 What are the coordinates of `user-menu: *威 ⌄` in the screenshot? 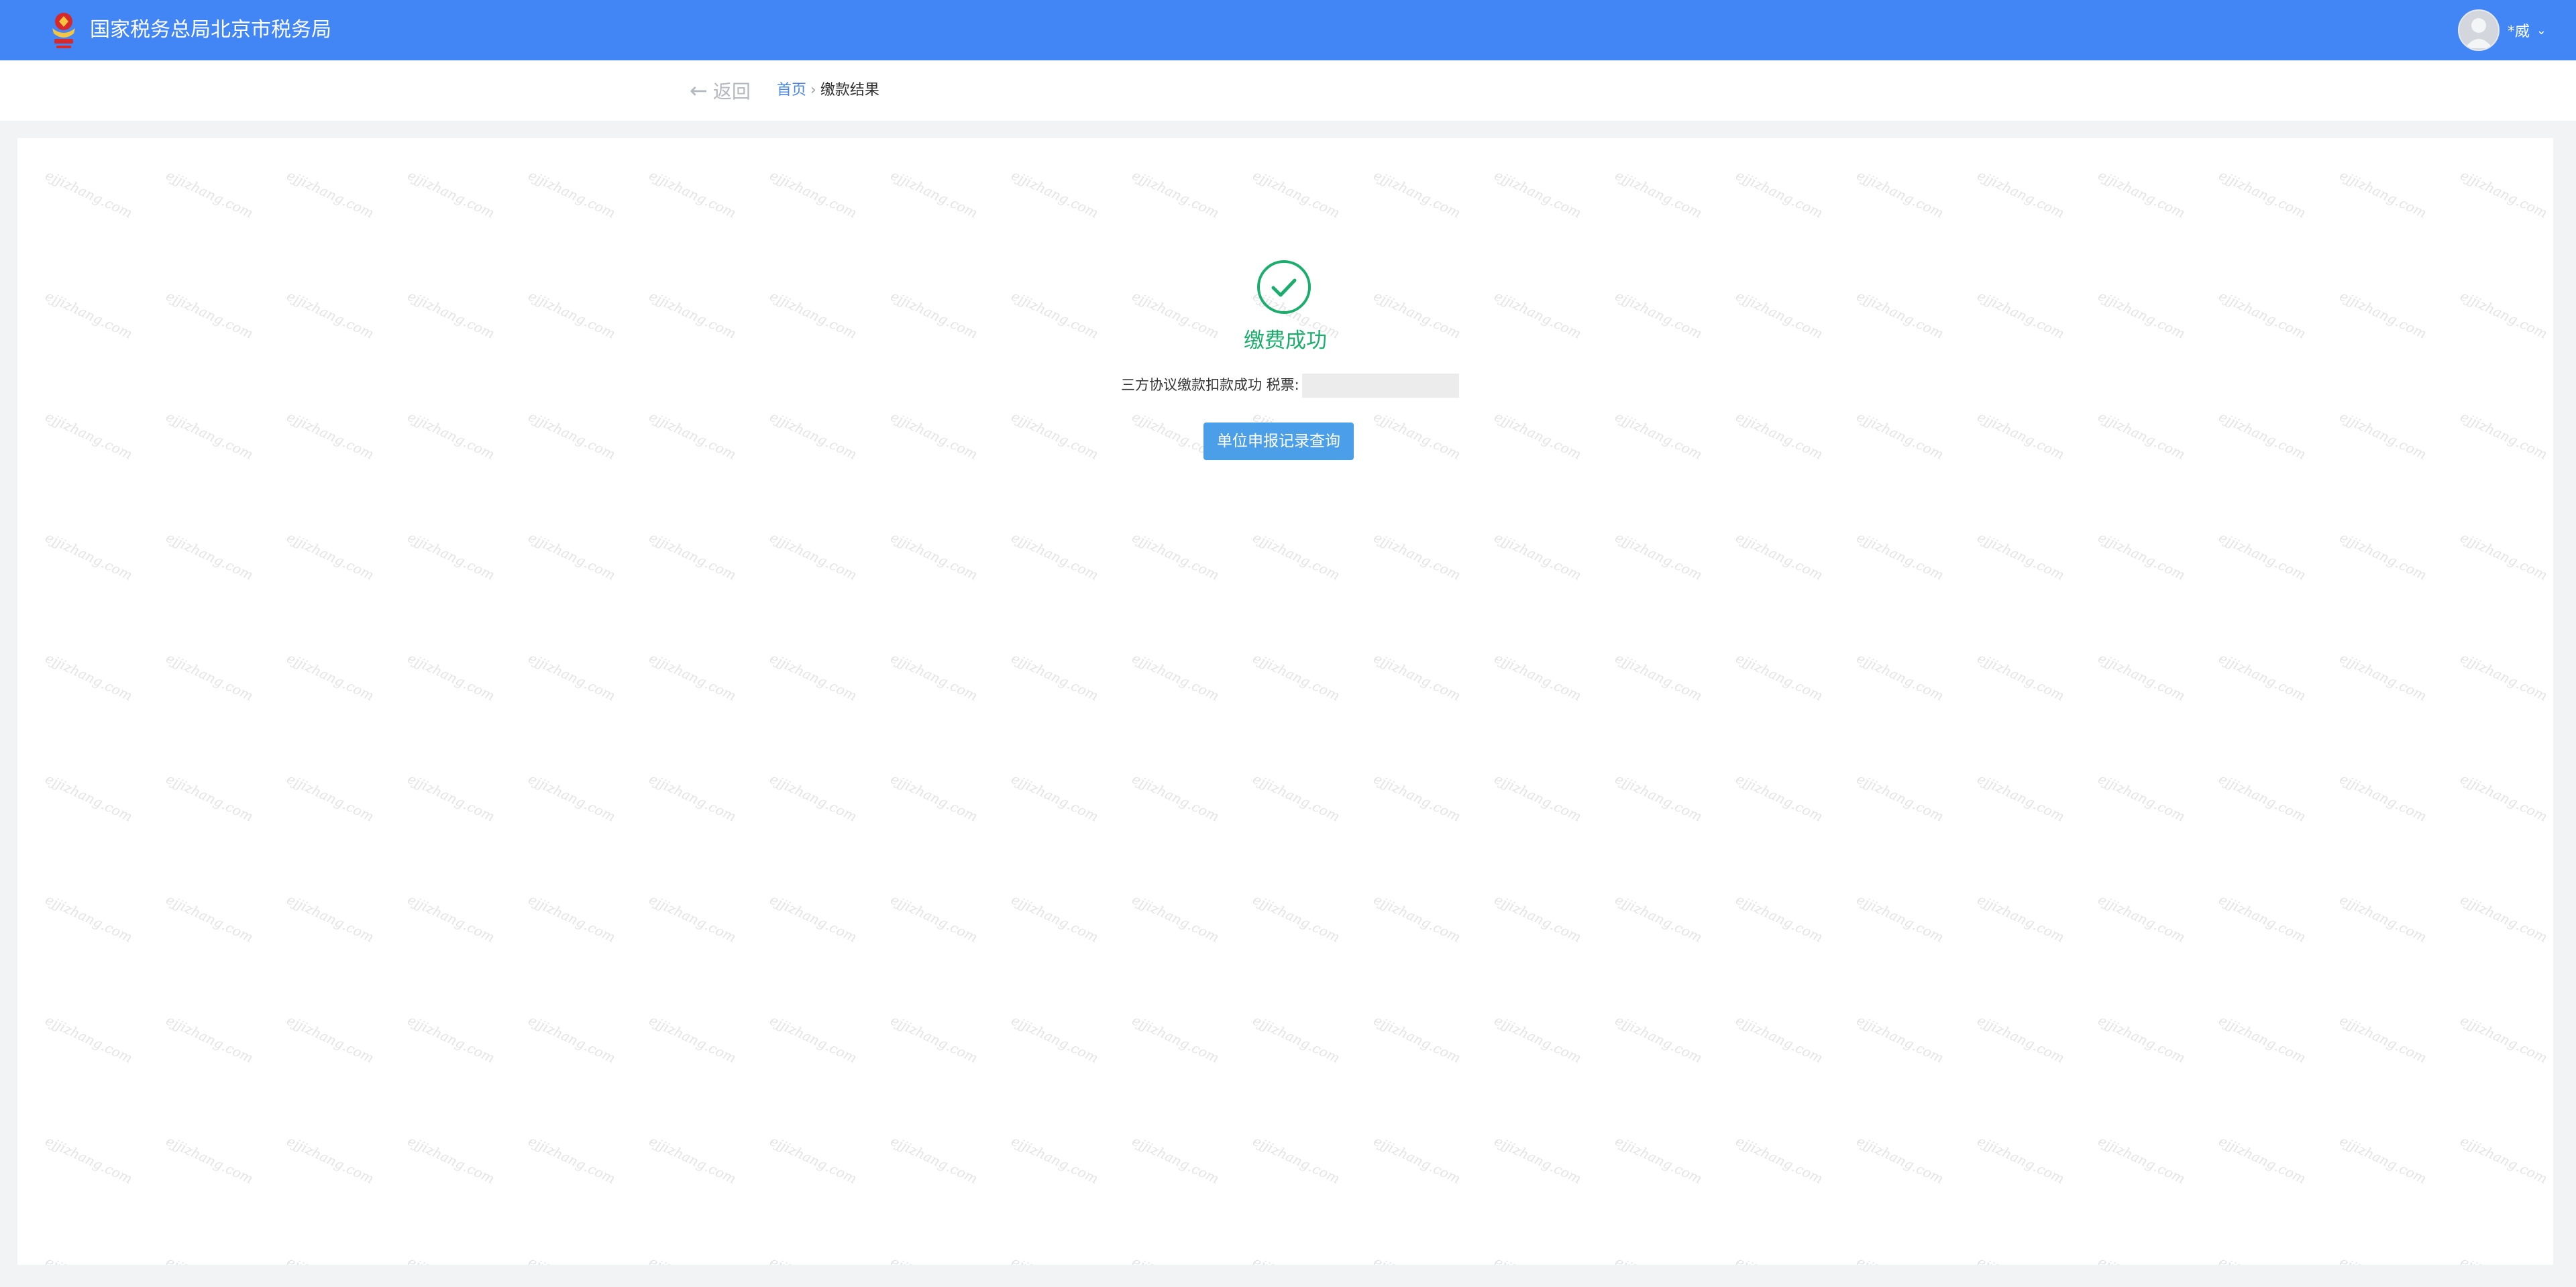 It's located at (2501, 30).